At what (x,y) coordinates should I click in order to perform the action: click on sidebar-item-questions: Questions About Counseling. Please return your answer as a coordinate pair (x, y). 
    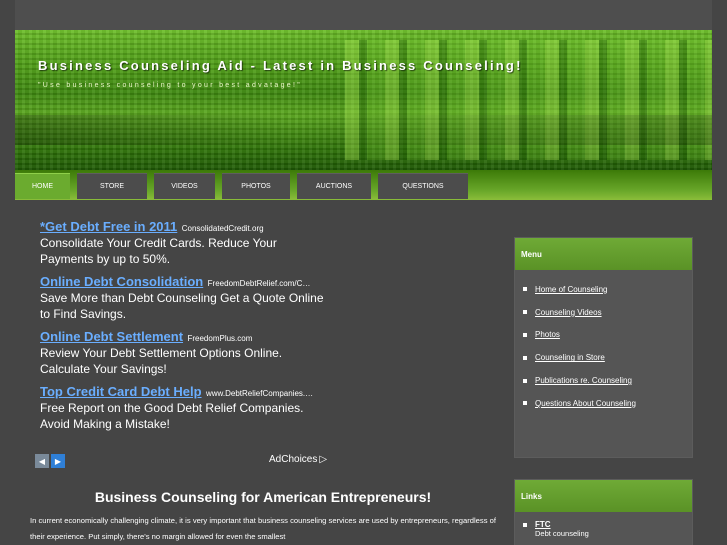
    Looking at the image, I should click on (607, 403).